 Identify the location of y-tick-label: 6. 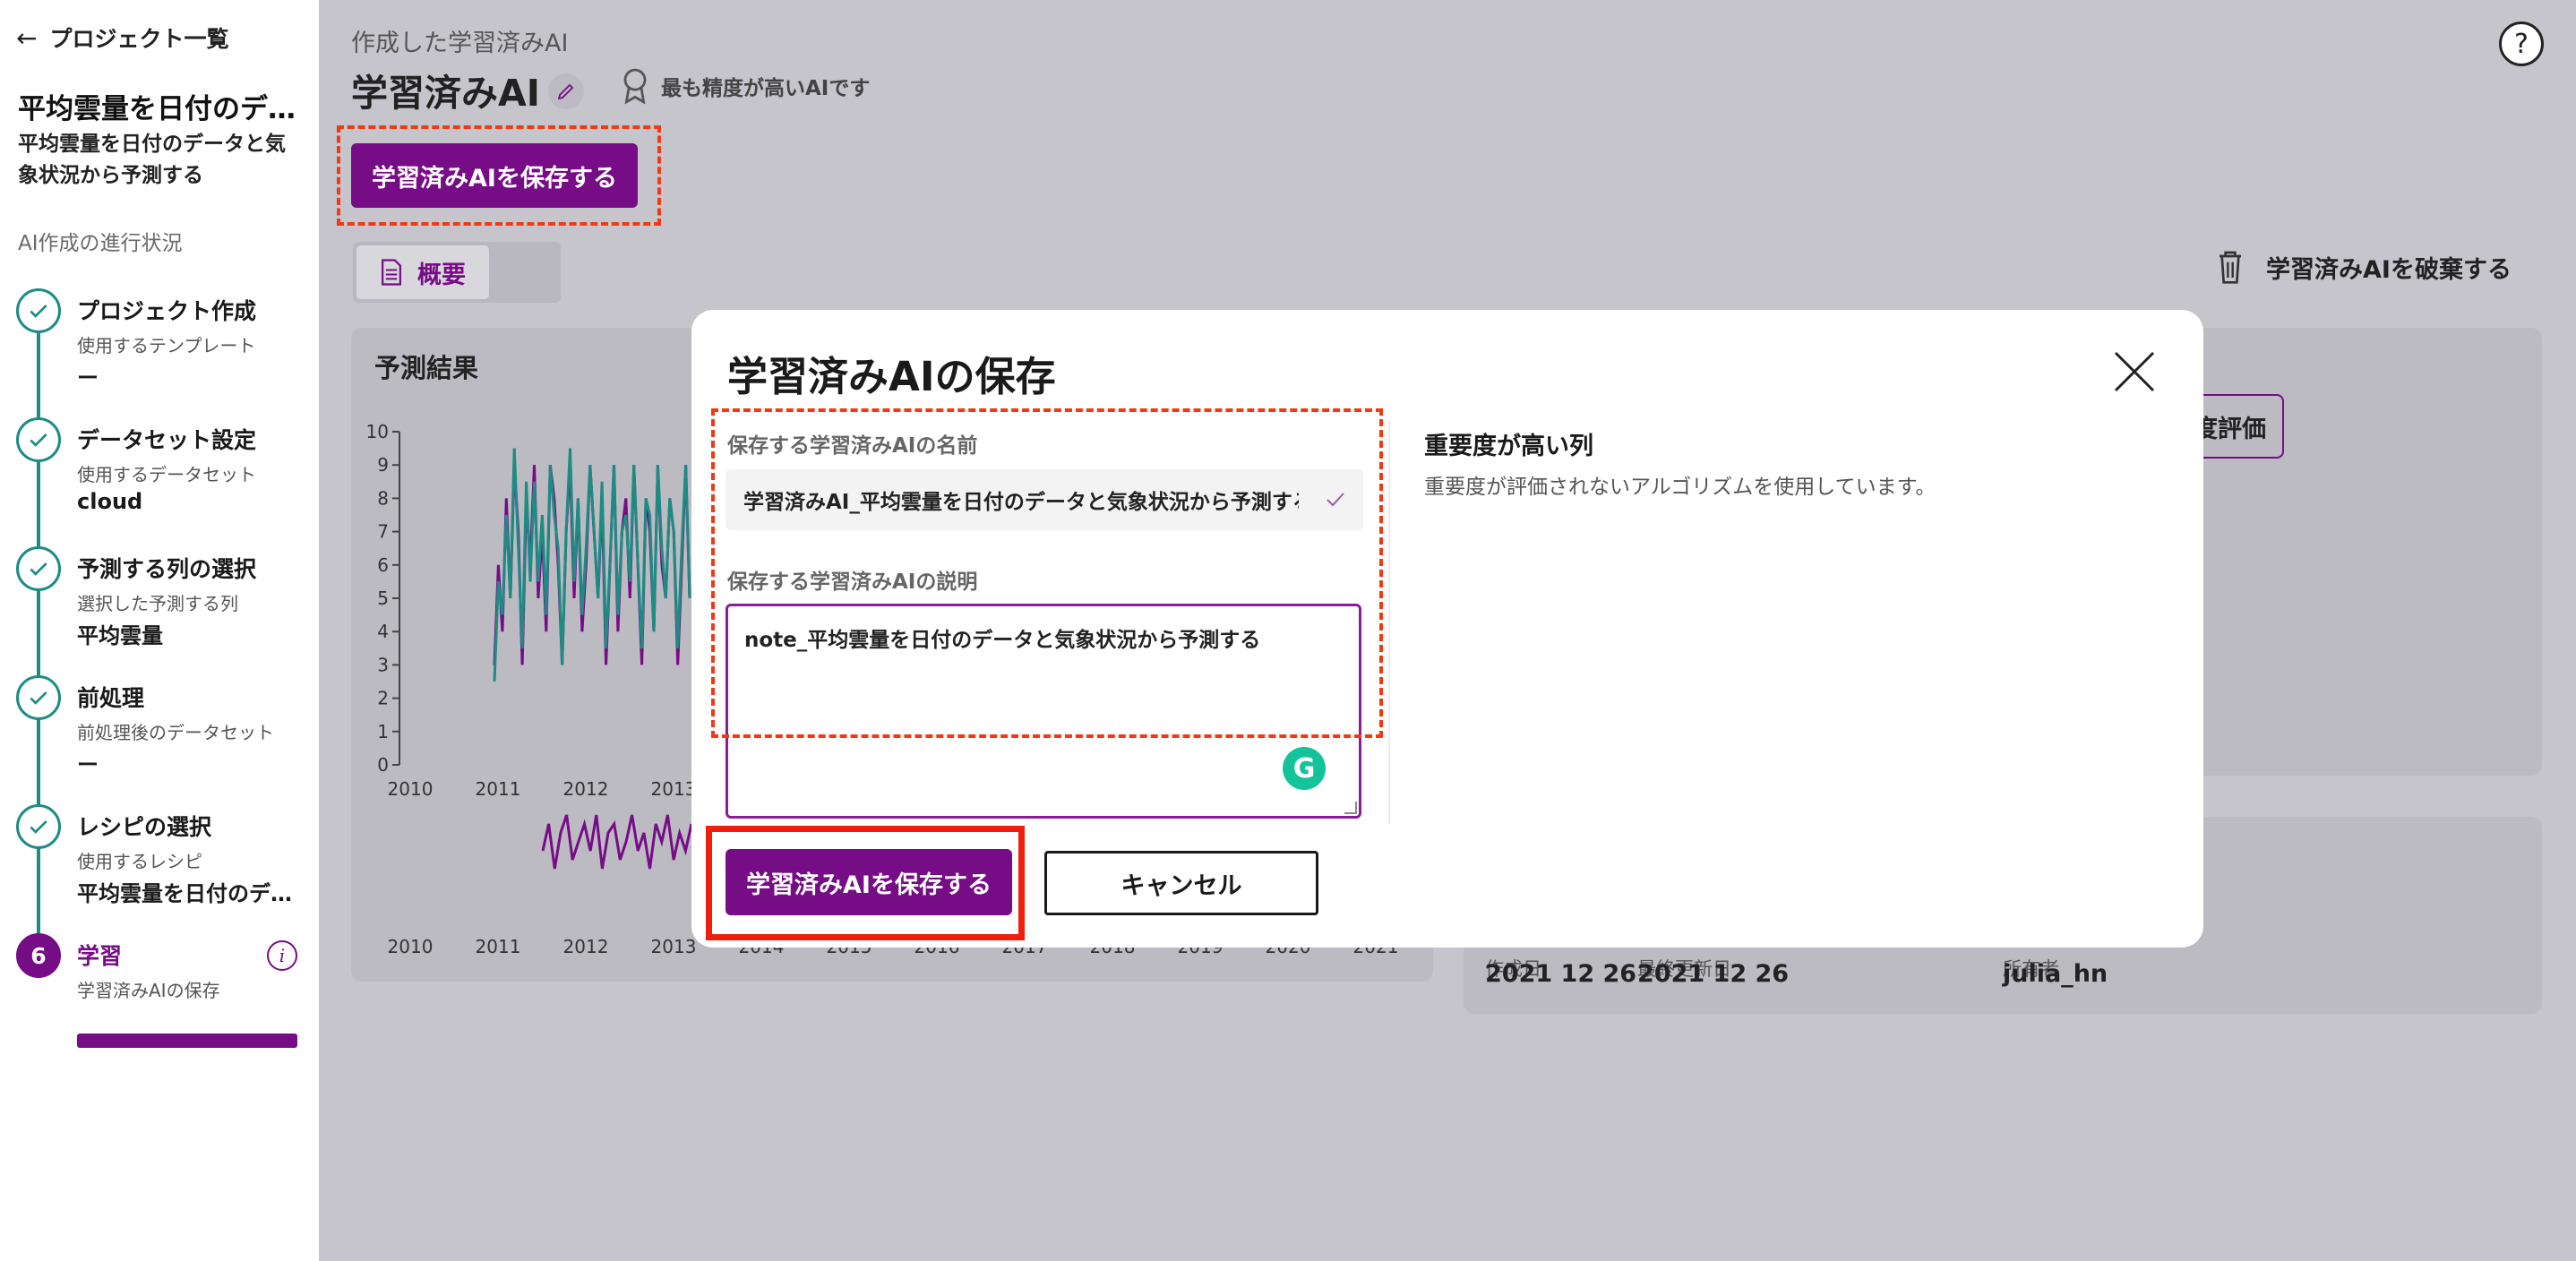
(383, 565).